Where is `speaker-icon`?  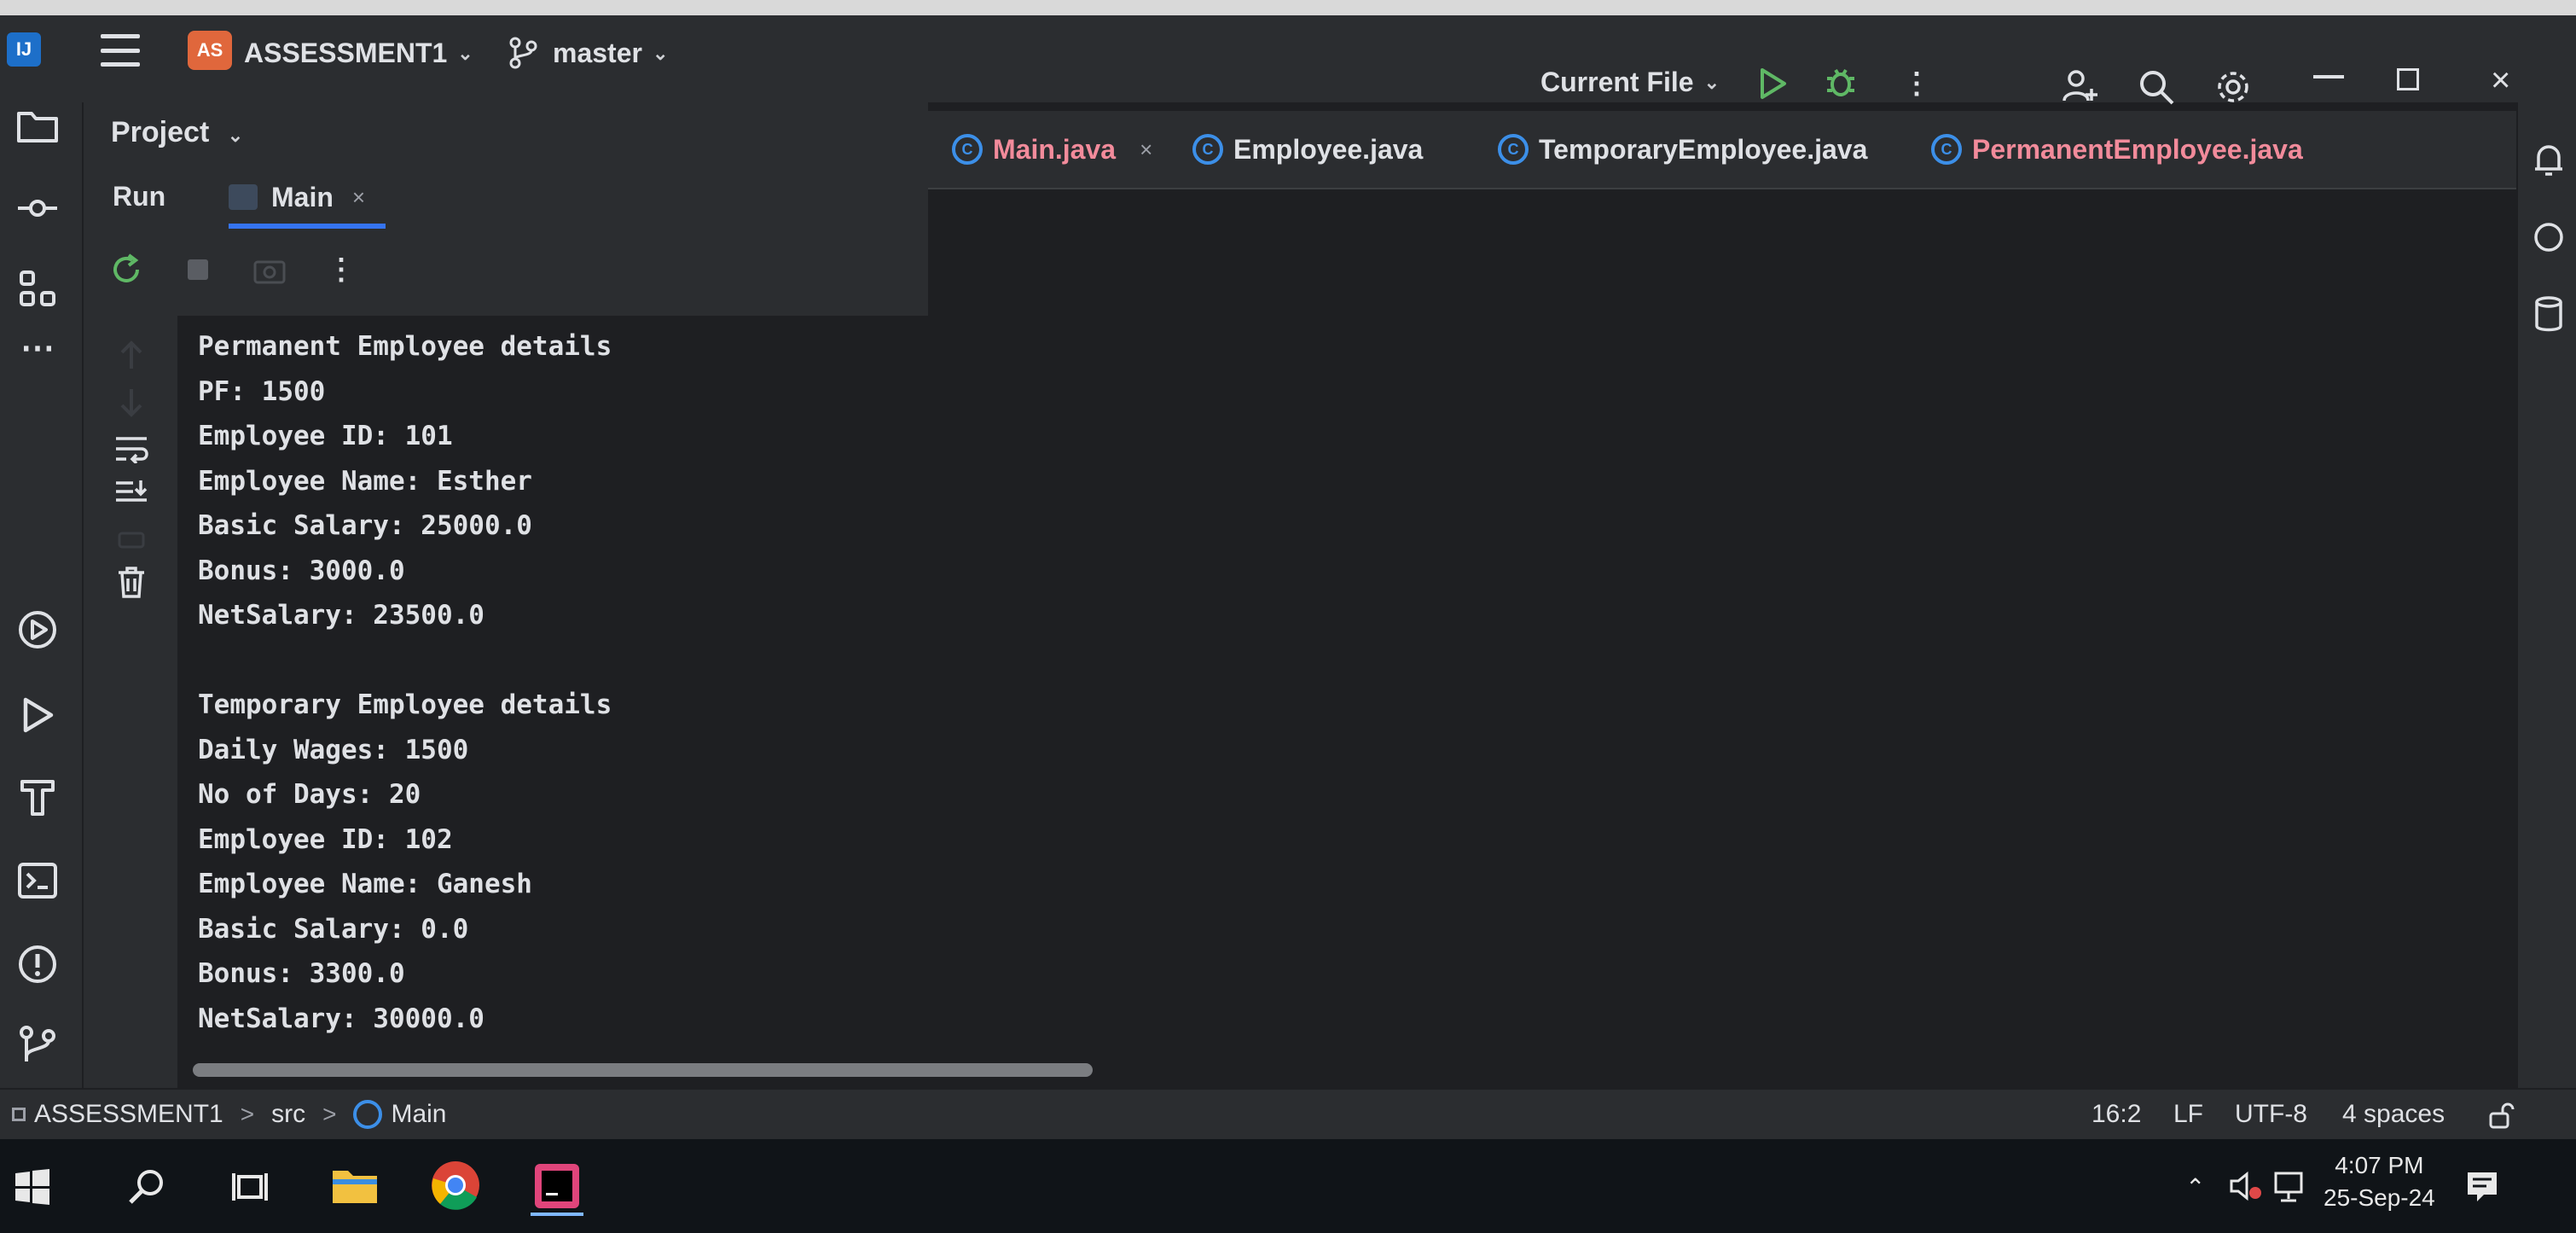
speaker-icon is located at coordinates (2246, 1186).